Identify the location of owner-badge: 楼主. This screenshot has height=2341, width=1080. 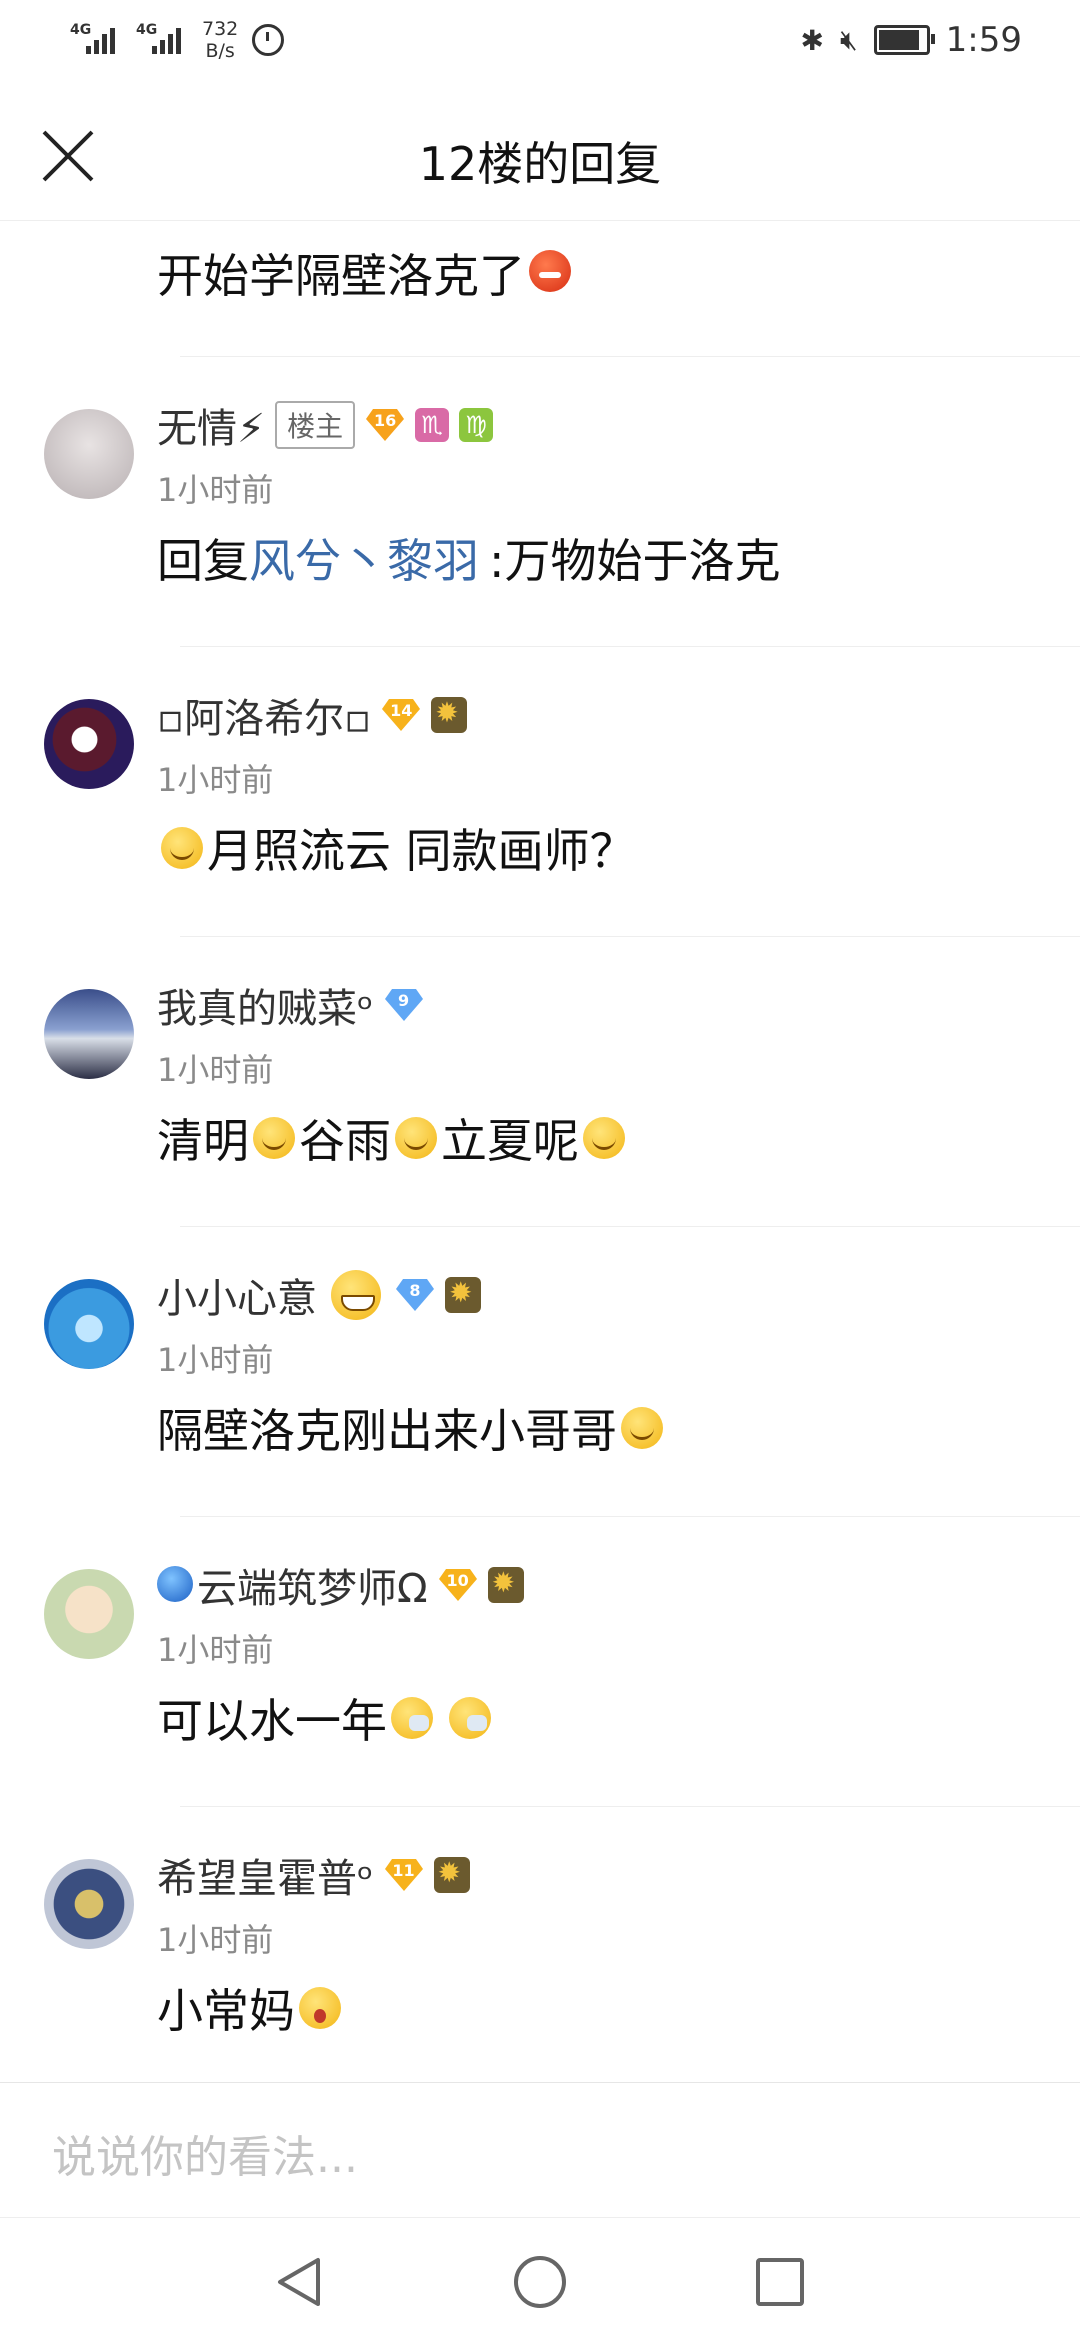
(315, 425).